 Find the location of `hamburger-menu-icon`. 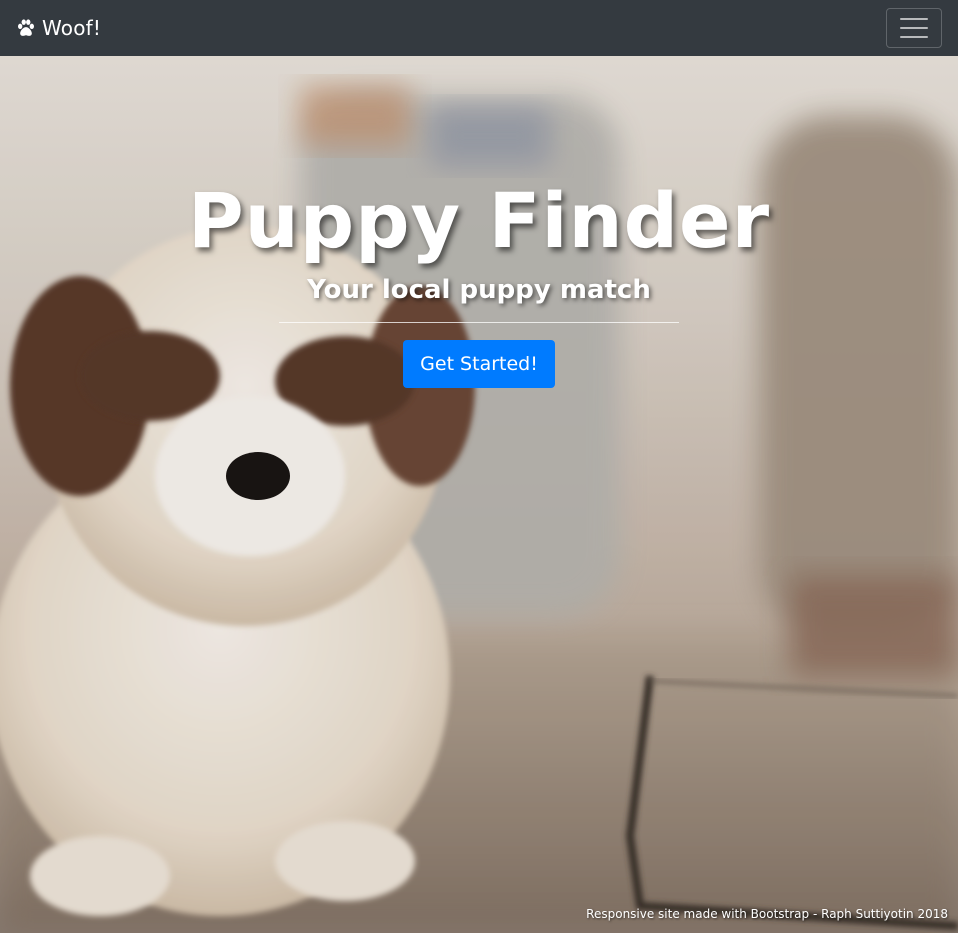

hamburger-menu-icon is located at coordinates (914, 19).